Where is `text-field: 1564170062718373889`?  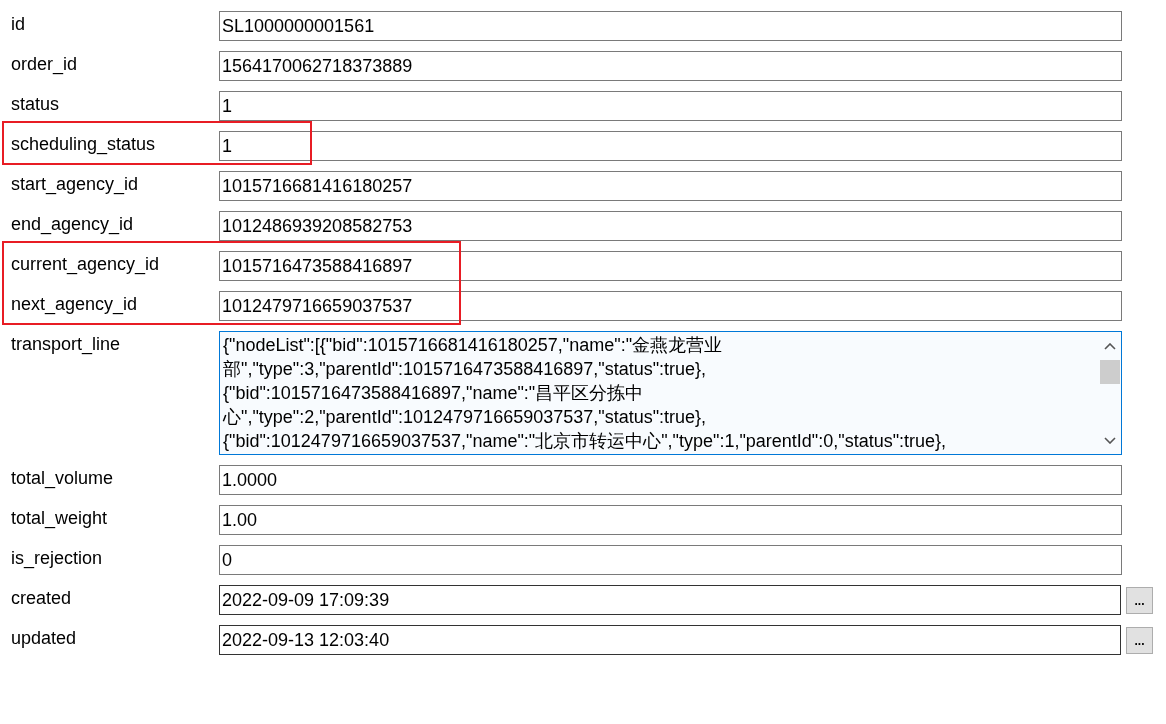 text-field: 1564170062718373889 is located at coordinates (670, 66).